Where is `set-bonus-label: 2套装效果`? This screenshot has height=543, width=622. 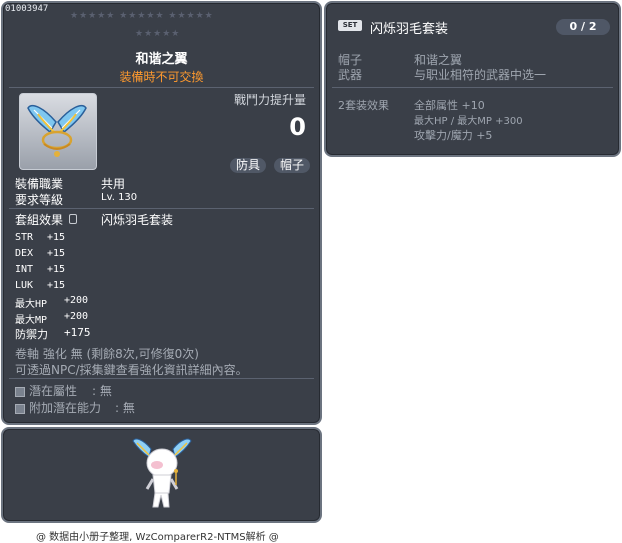 set-bonus-label: 2套装效果 is located at coordinates (363, 105).